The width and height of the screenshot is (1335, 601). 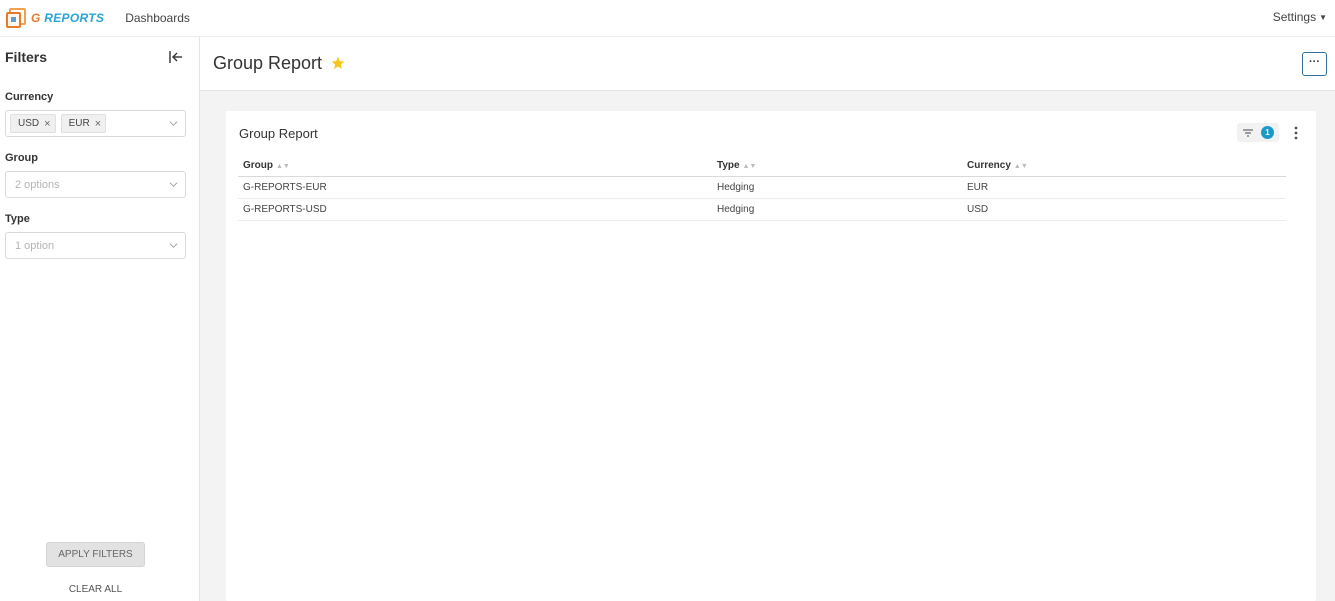 I want to click on cell-group: G-REPORTS-USD, so click(x=285, y=209).